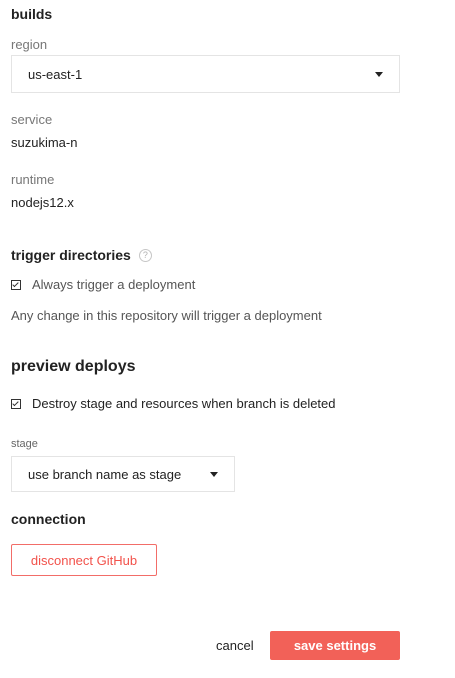 The height and width of the screenshot is (678, 455). Describe the element at coordinates (32, 119) in the screenshot. I see `service-label: service` at that location.